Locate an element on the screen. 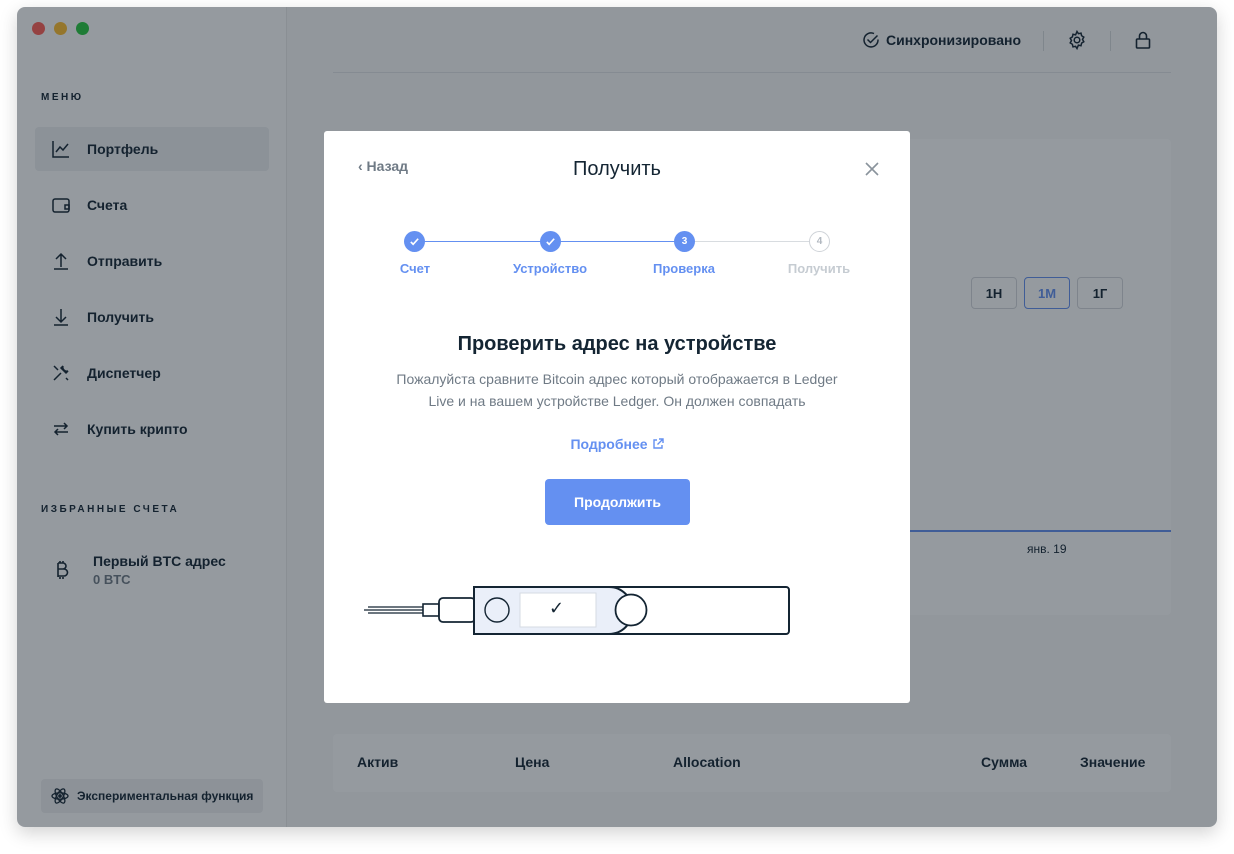  external-link-icon is located at coordinates (658, 443).